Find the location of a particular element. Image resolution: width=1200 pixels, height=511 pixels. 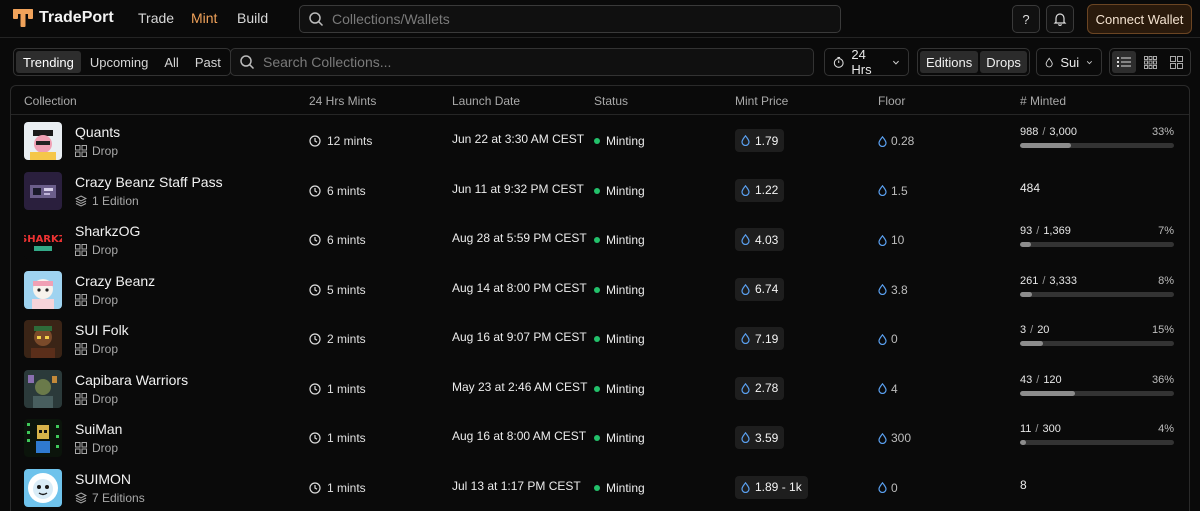

mint-price: 6.74 is located at coordinates (760, 289).